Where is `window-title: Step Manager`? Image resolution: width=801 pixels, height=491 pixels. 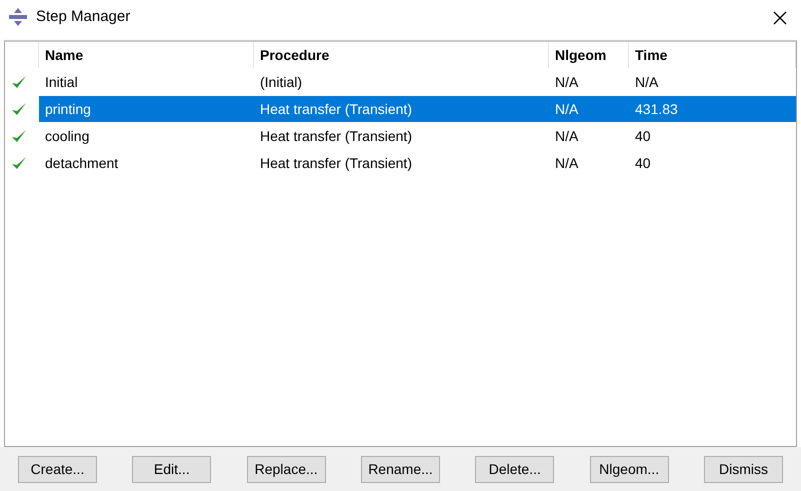 window-title: Step Manager is located at coordinates (83, 16).